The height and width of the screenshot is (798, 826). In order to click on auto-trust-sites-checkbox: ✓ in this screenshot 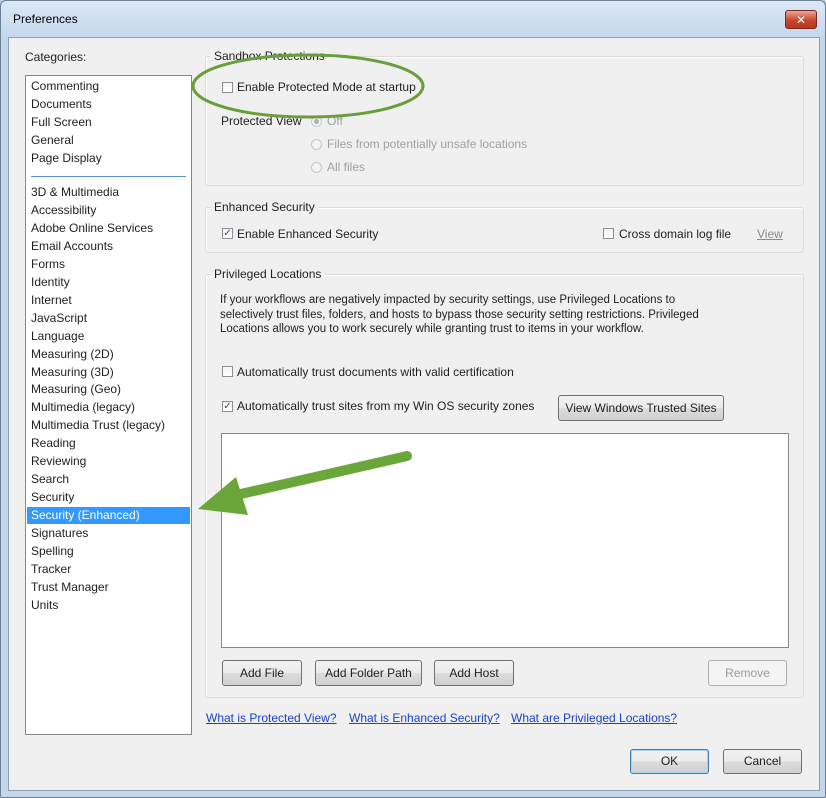, I will do `click(227, 406)`.